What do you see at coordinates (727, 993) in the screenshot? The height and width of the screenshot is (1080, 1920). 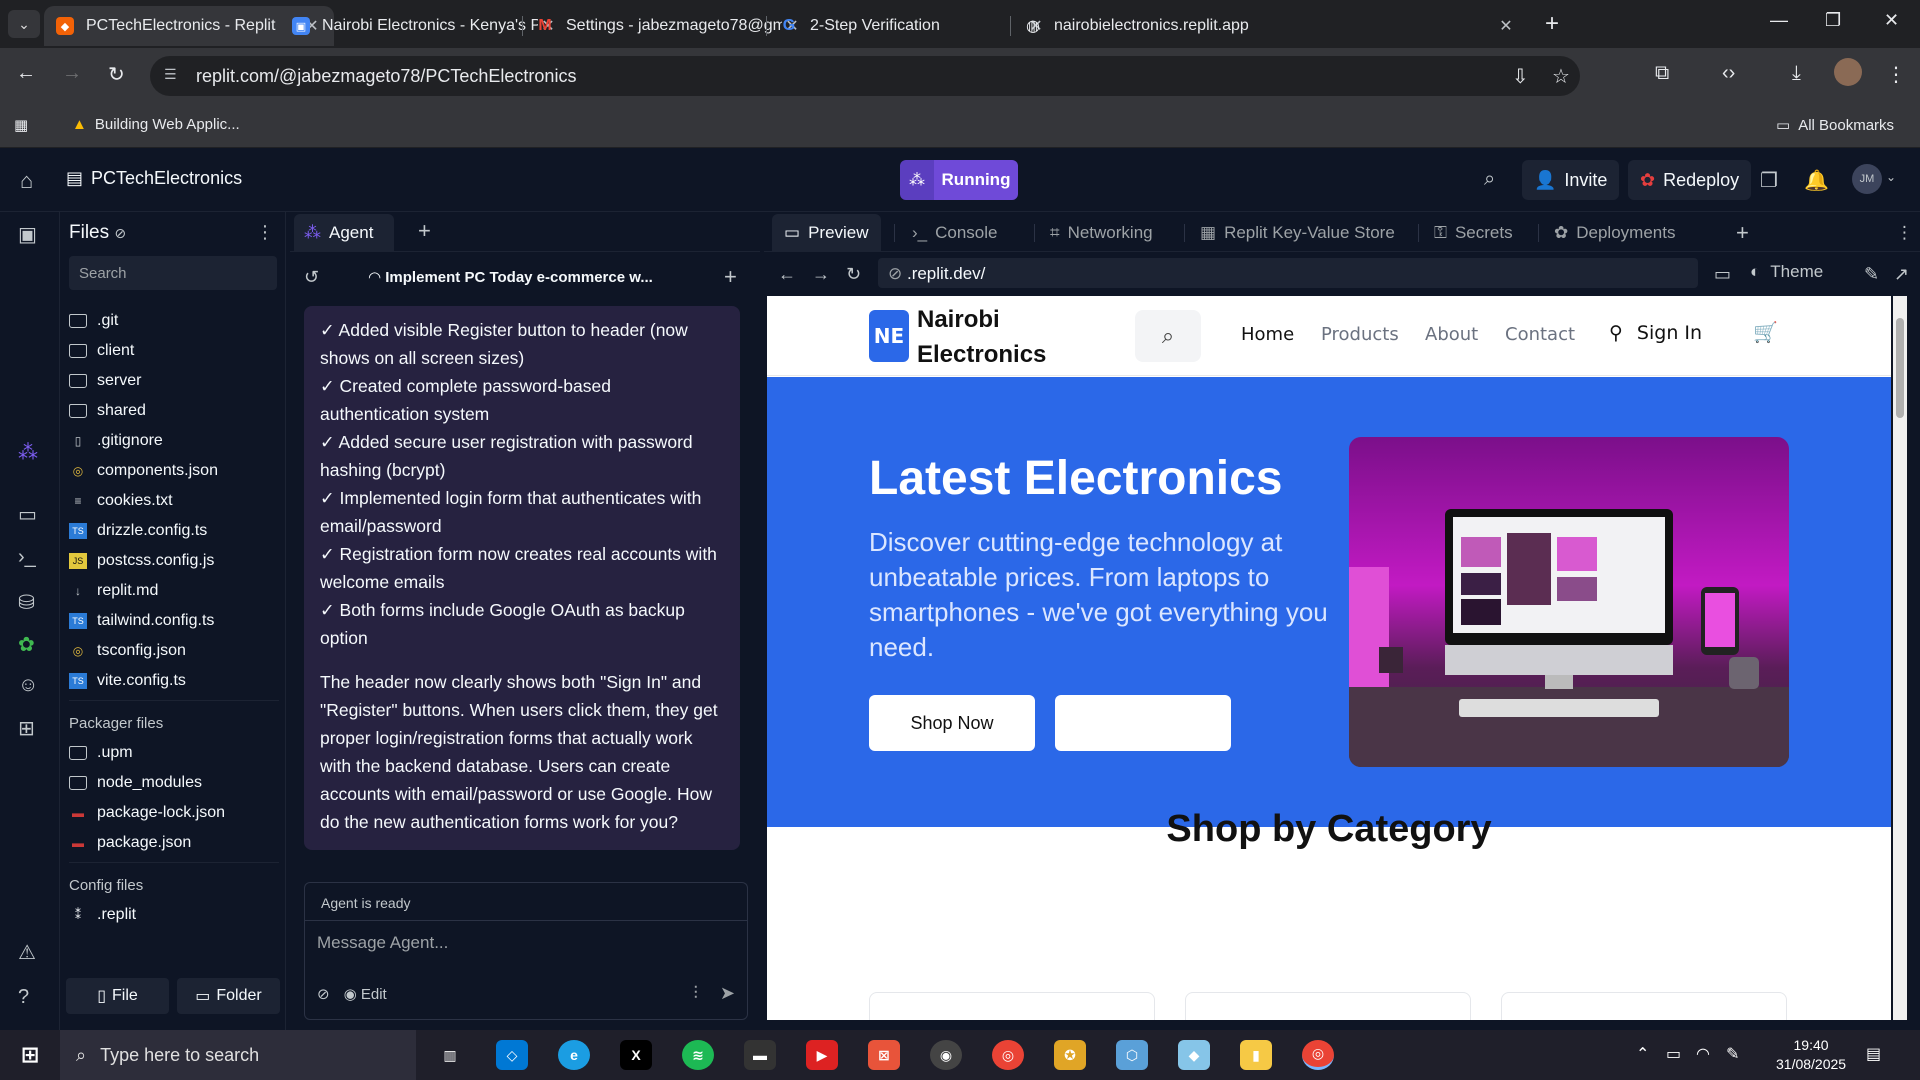 I see `send-icon: ➤` at bounding box center [727, 993].